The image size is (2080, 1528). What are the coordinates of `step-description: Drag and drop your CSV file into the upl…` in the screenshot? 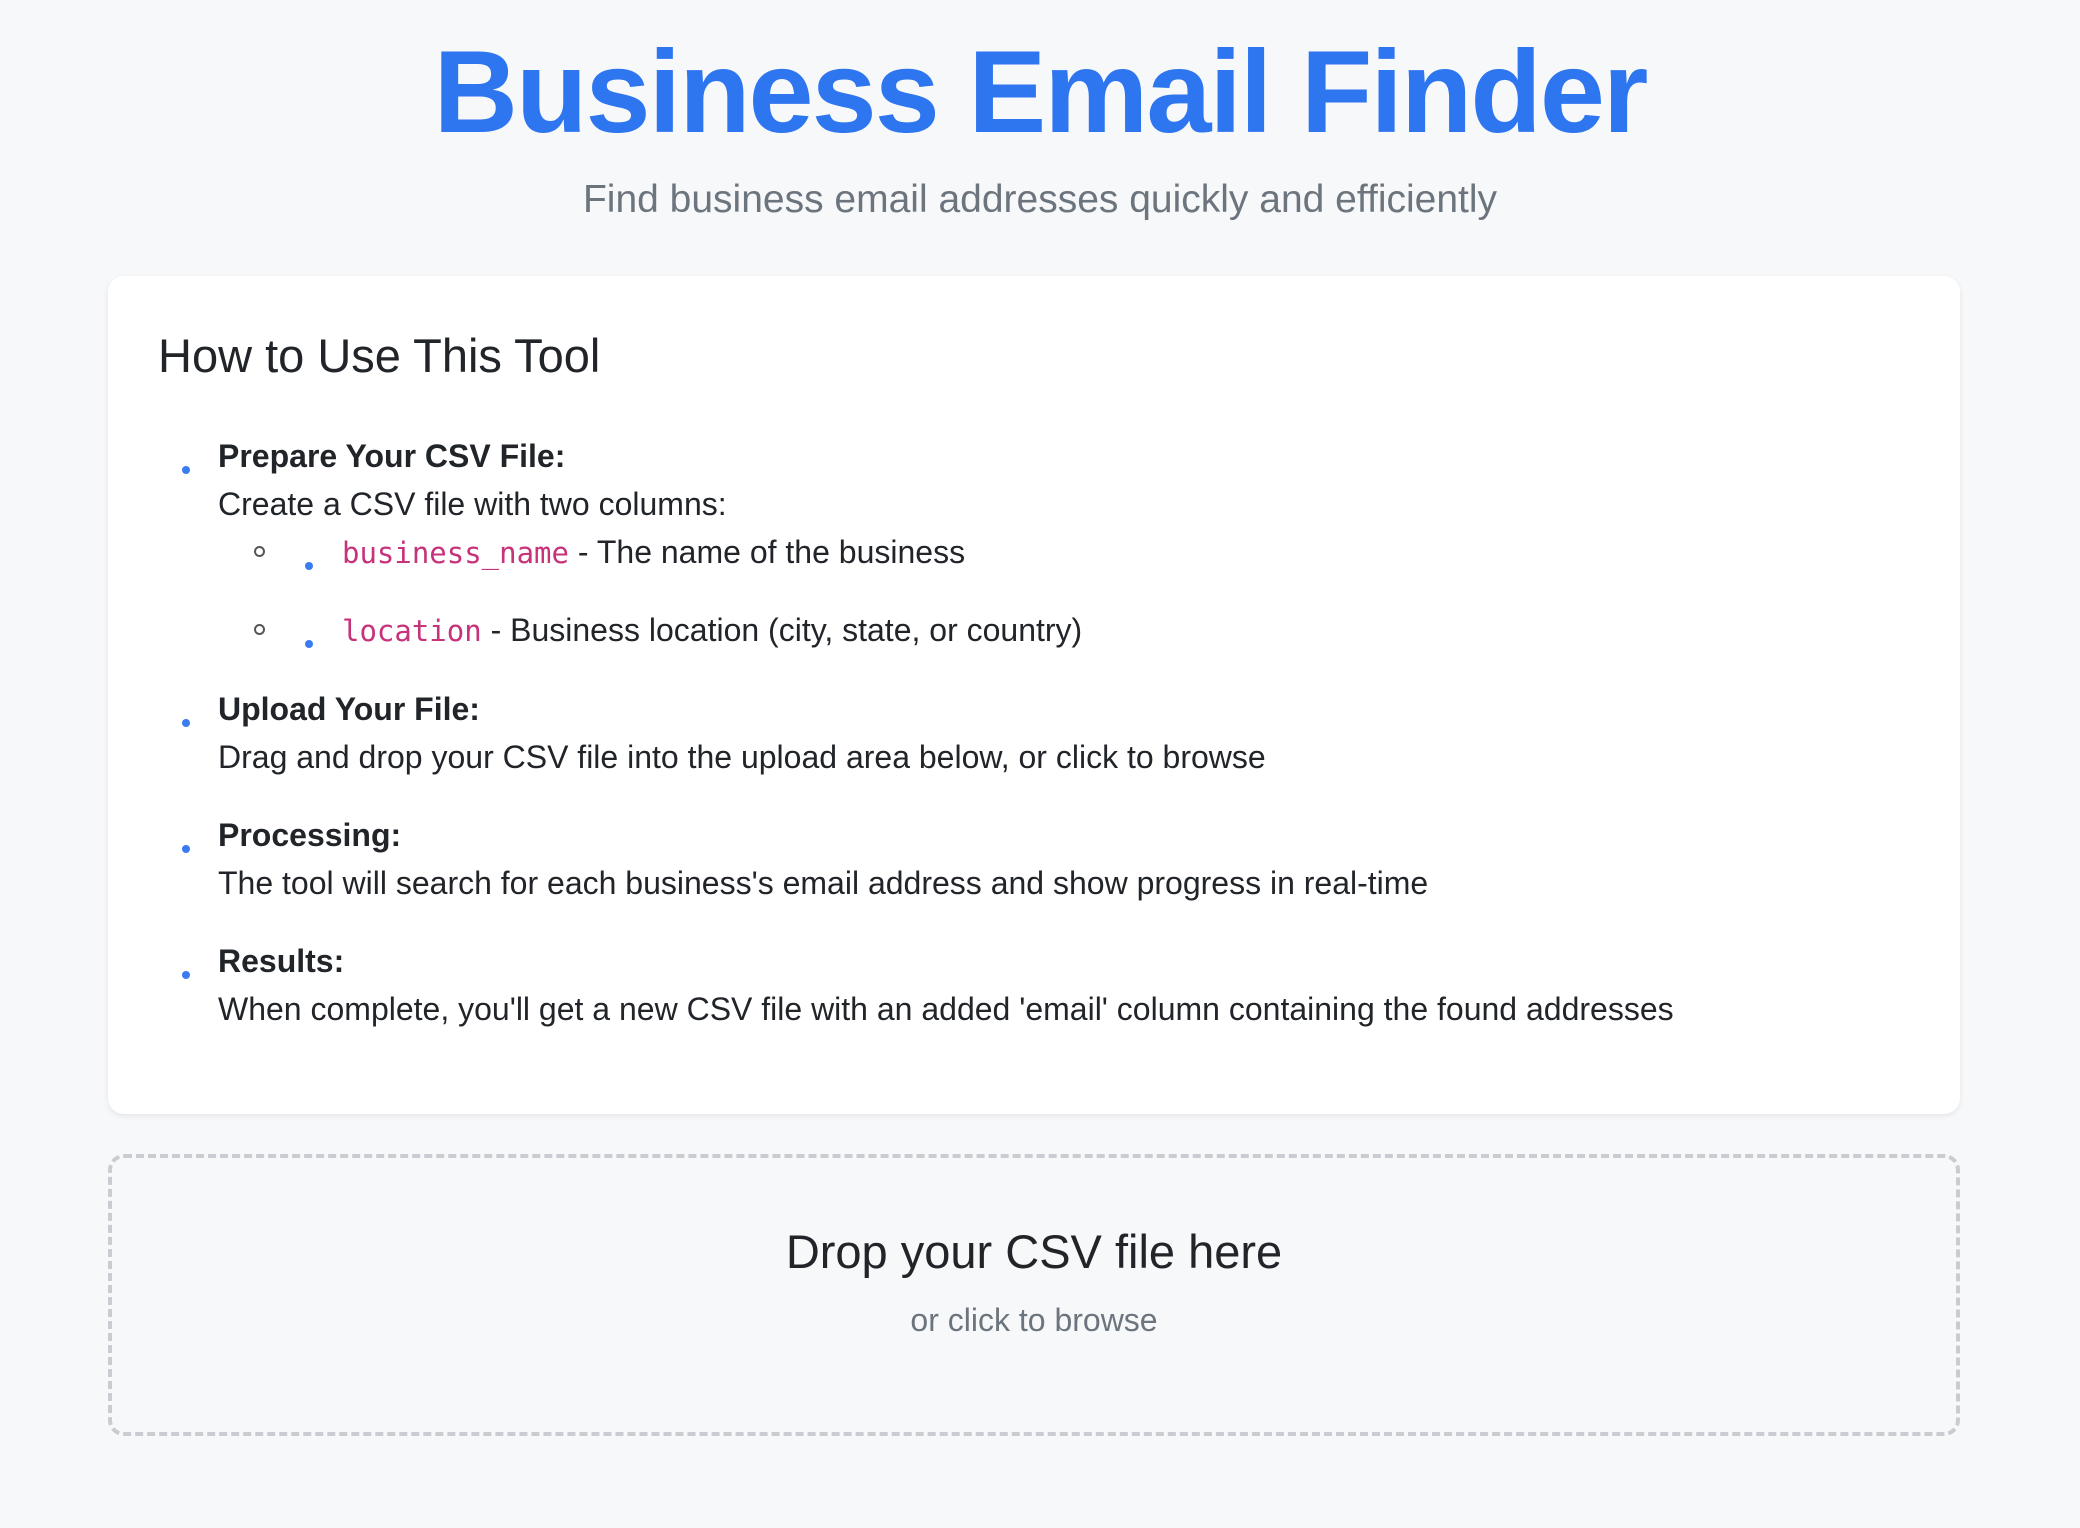 It's located at (742, 757).